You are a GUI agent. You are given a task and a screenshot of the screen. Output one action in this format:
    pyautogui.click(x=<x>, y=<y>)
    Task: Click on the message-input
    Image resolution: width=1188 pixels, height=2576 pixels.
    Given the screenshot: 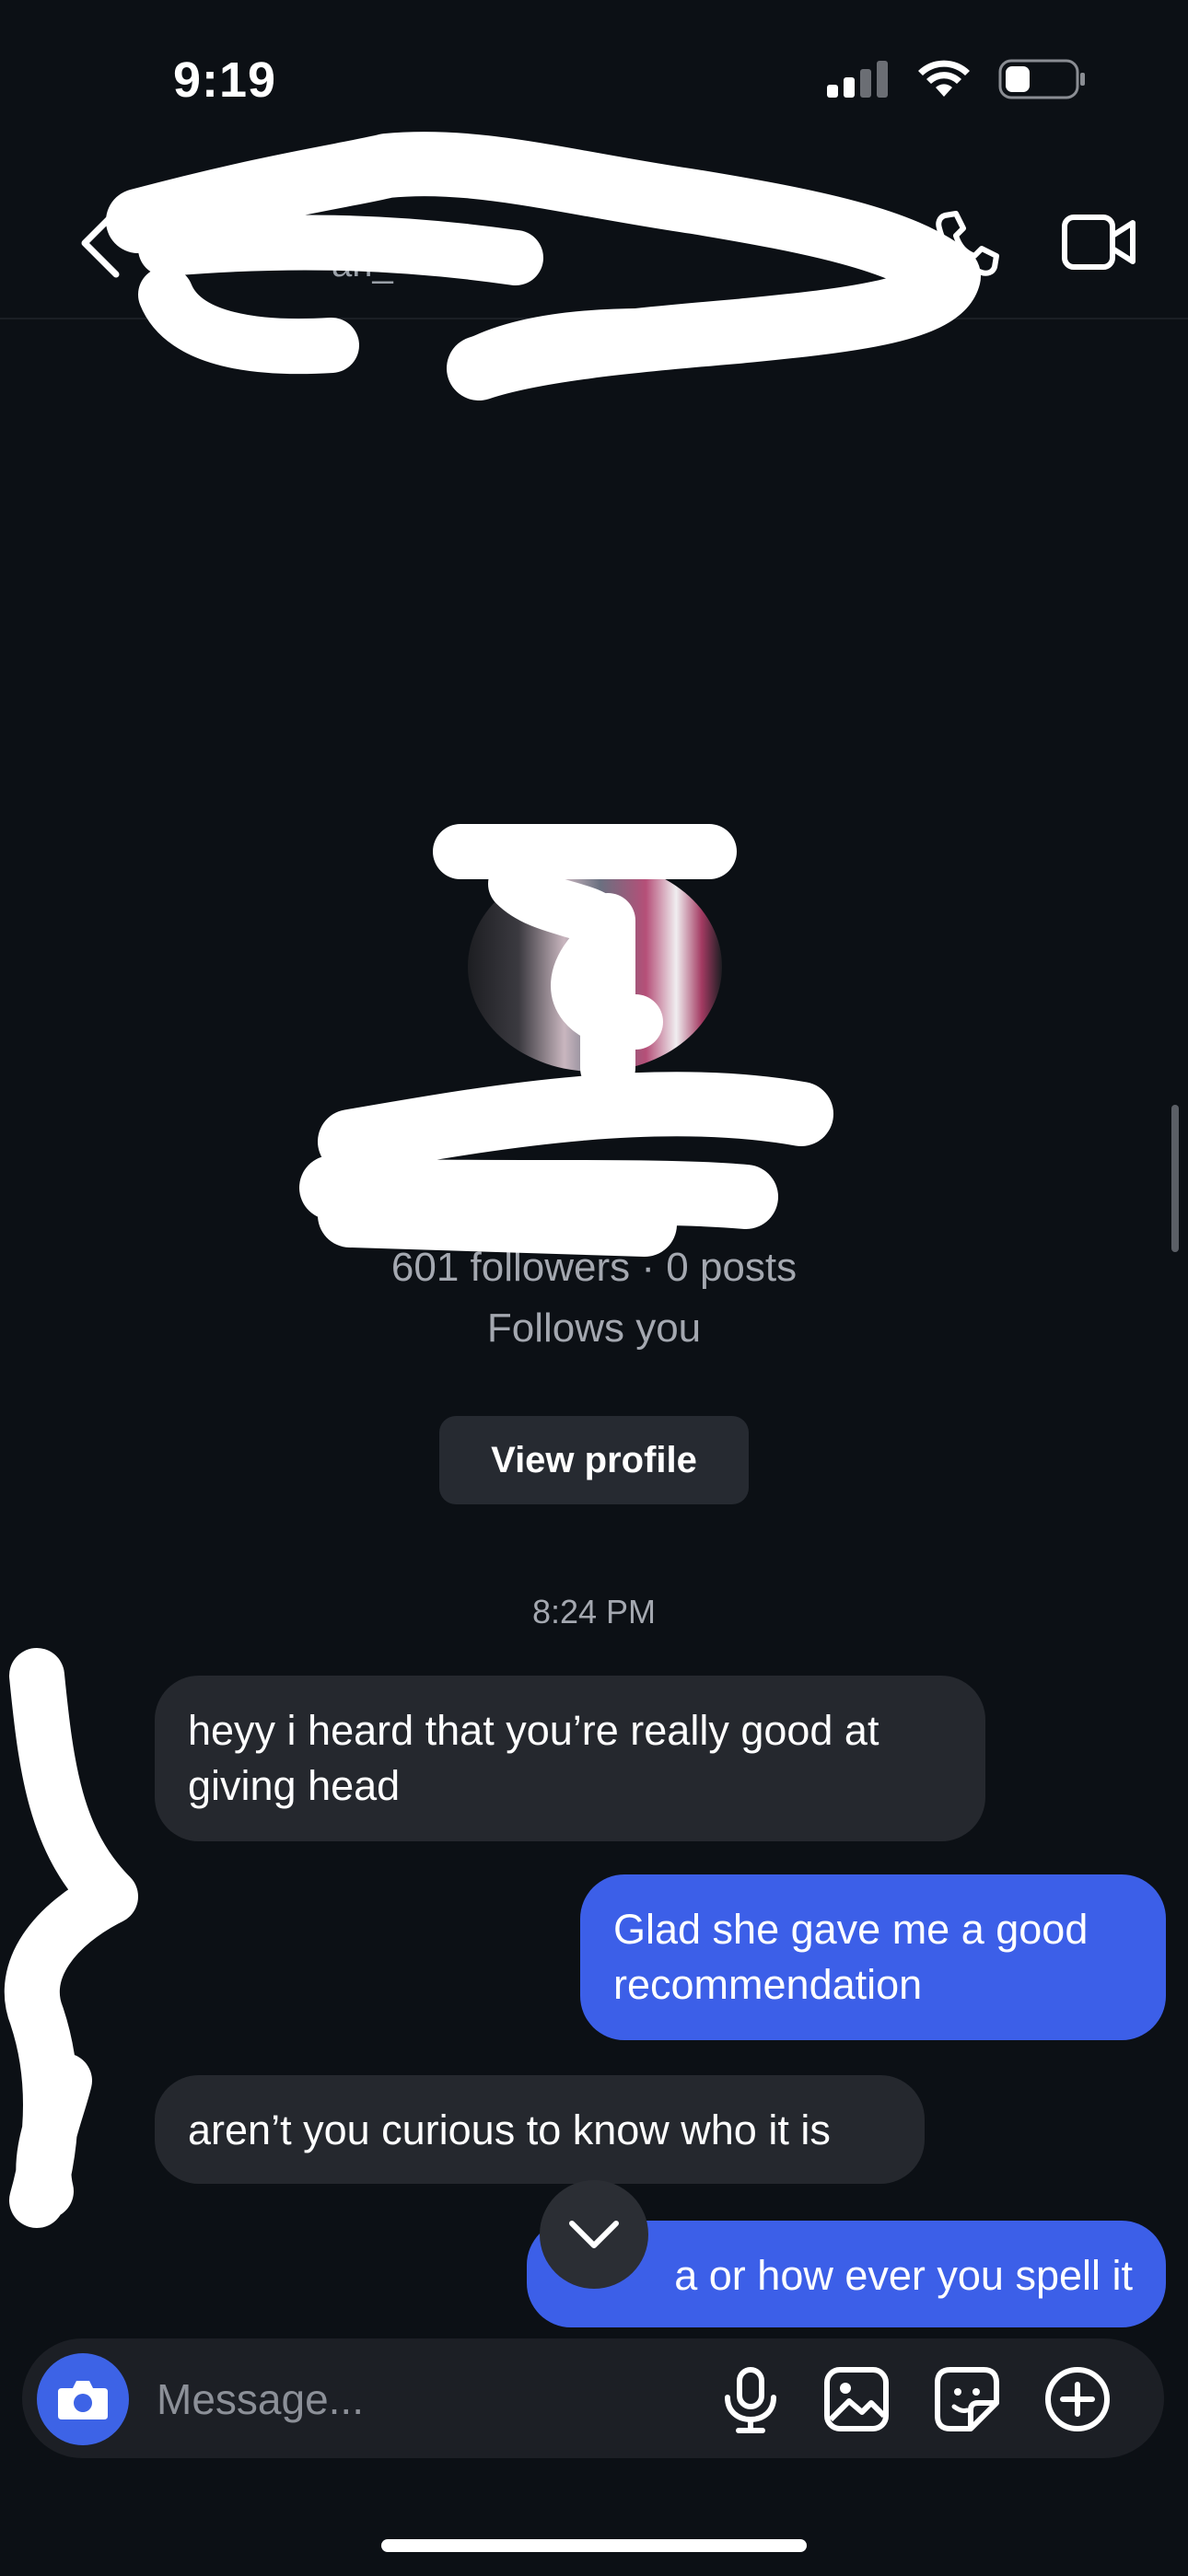 What is the action you would take?
    pyautogui.click(x=414, y=2399)
    